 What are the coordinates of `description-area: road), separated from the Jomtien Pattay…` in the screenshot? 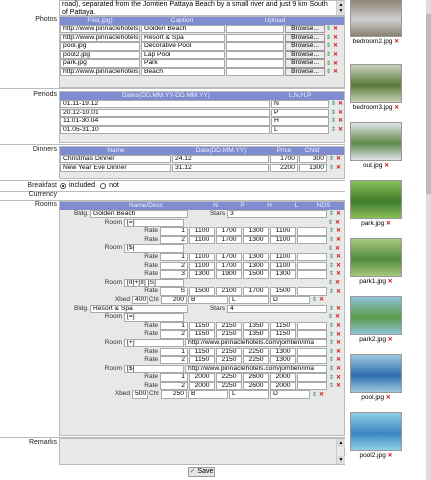 It's located at (202, 8).